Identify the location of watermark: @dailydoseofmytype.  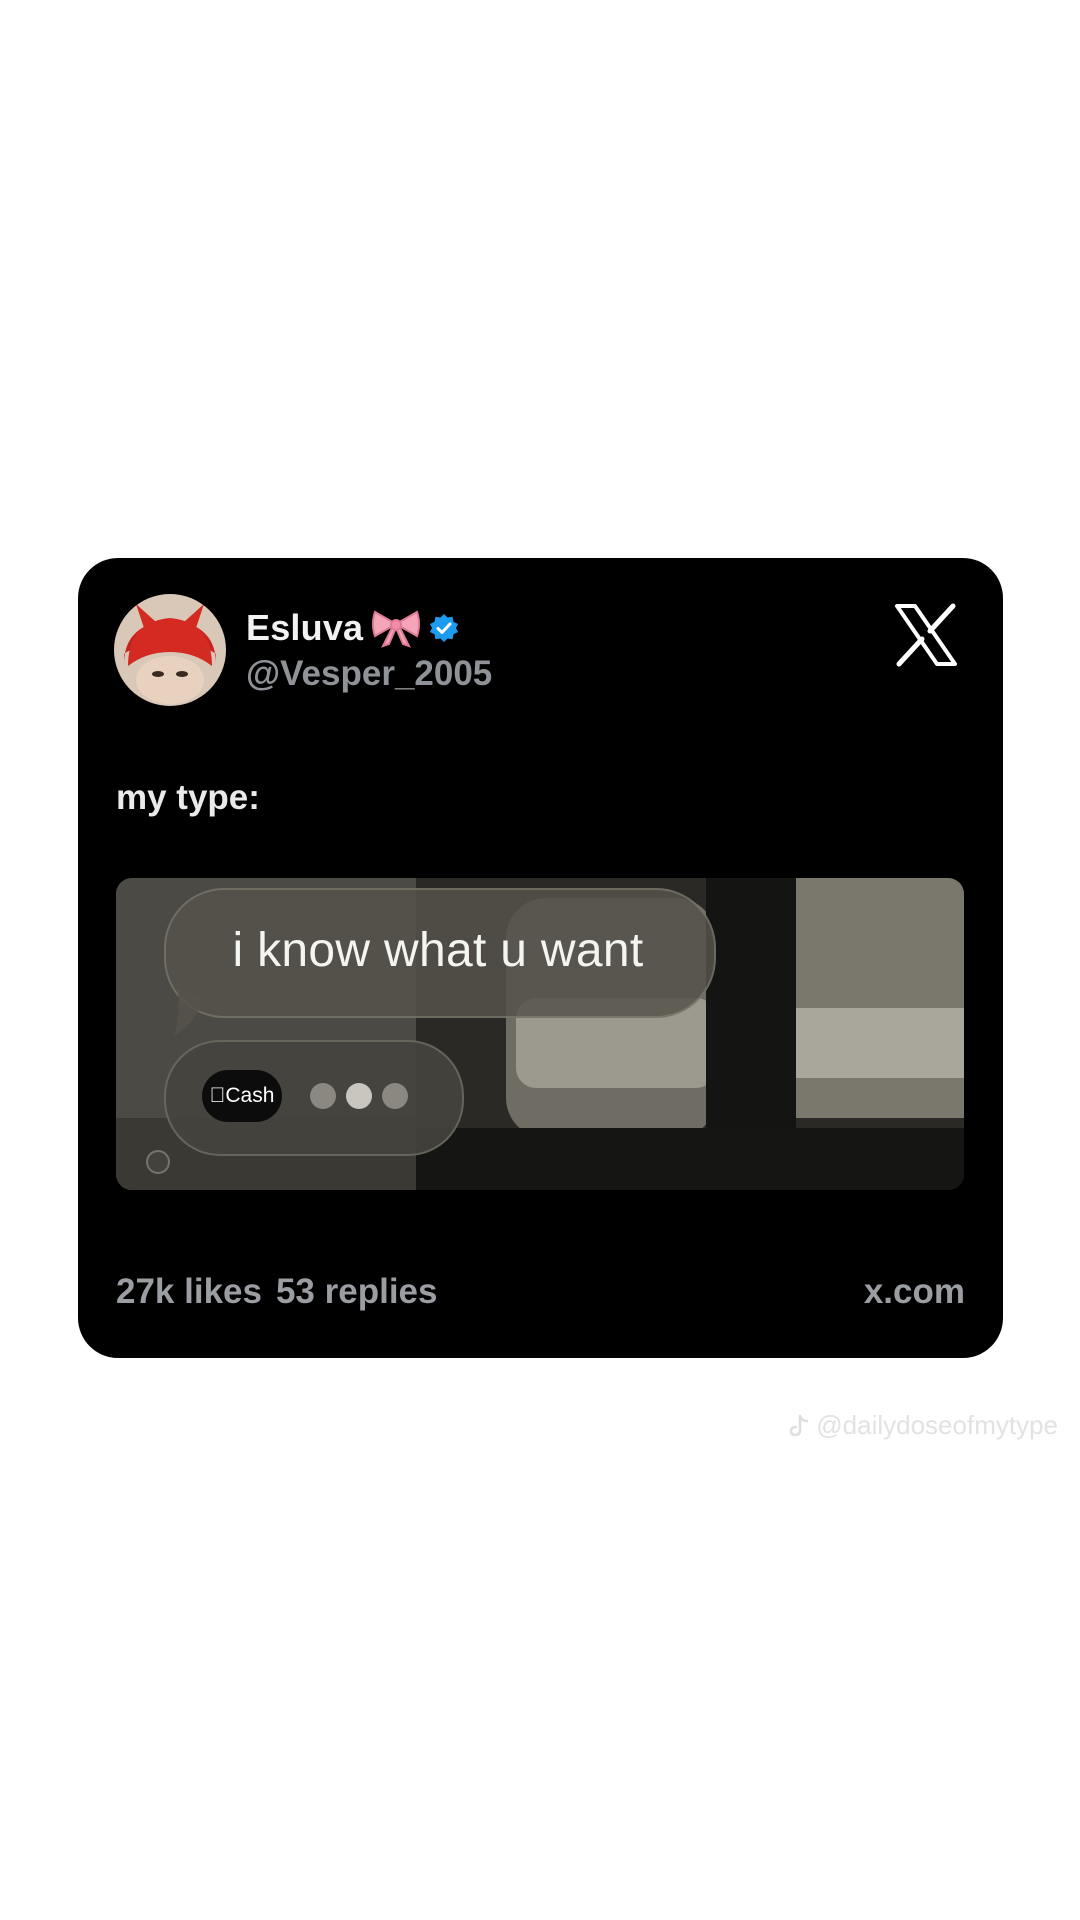
(923, 1425).